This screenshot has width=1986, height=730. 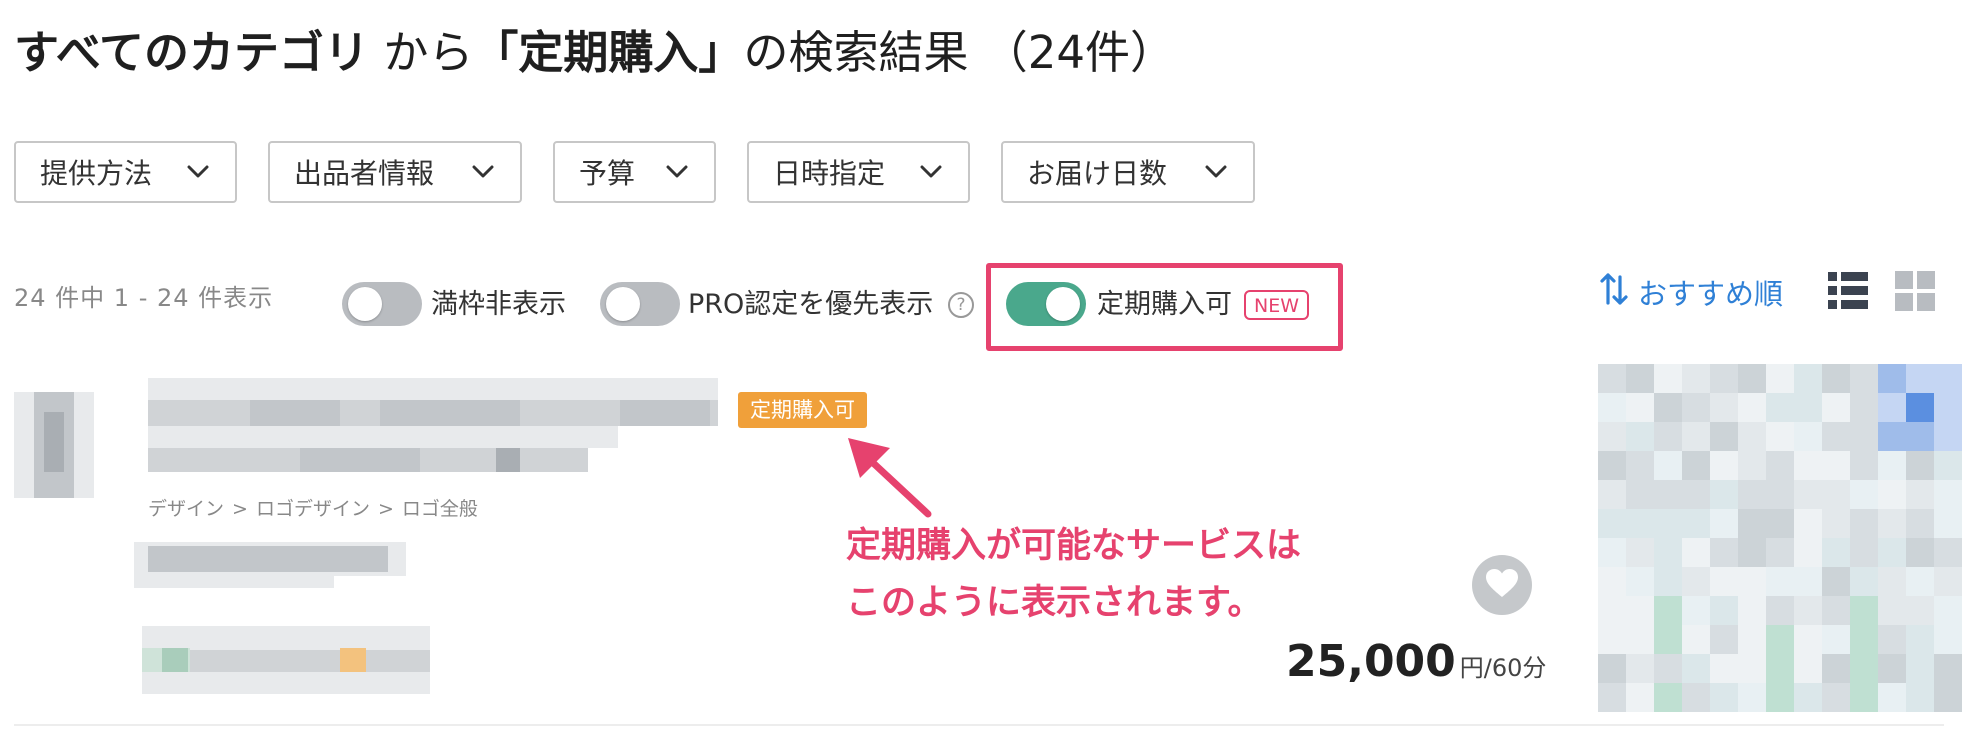 I want to click on toggle-pro-priority-label: PRO認定を優先表示, so click(x=811, y=304).